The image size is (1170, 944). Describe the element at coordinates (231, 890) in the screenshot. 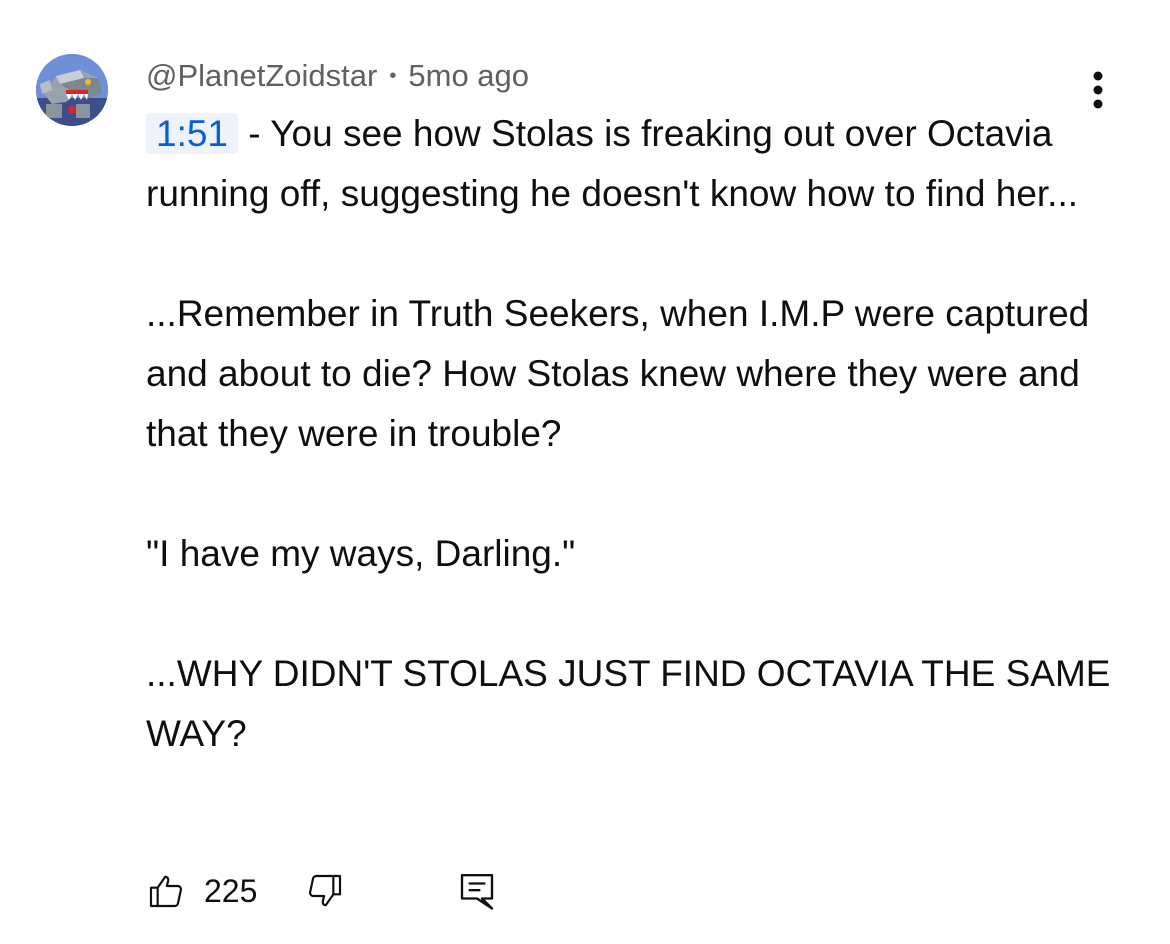

I see `like-count: 225` at that location.